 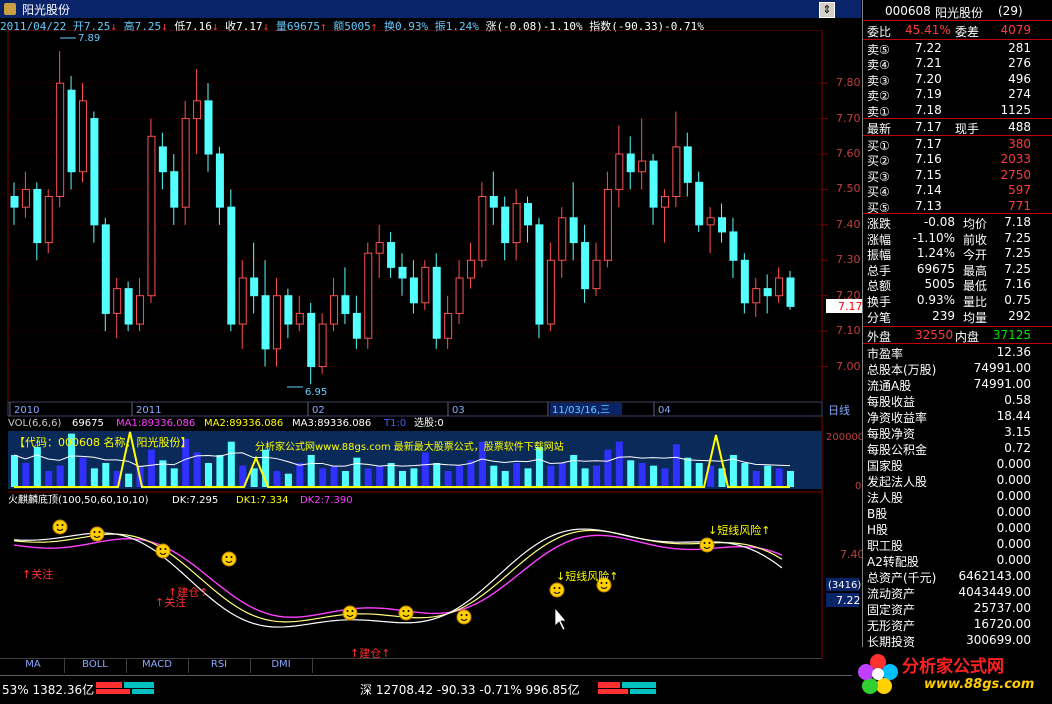 What do you see at coordinates (928, 48) in the screenshot?
I see `quote-price: 7.22` at bounding box center [928, 48].